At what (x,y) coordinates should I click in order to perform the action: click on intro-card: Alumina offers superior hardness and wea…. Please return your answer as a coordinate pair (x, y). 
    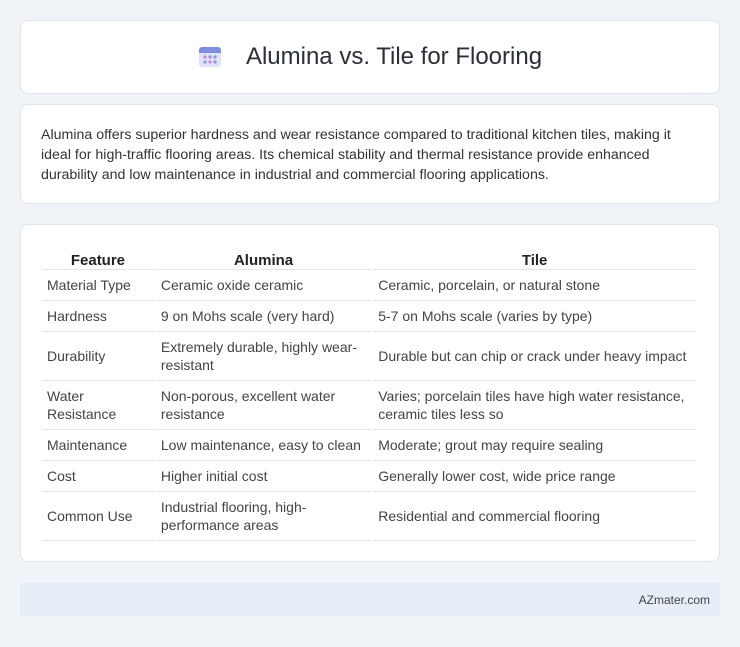
    Looking at the image, I should click on (370, 154).